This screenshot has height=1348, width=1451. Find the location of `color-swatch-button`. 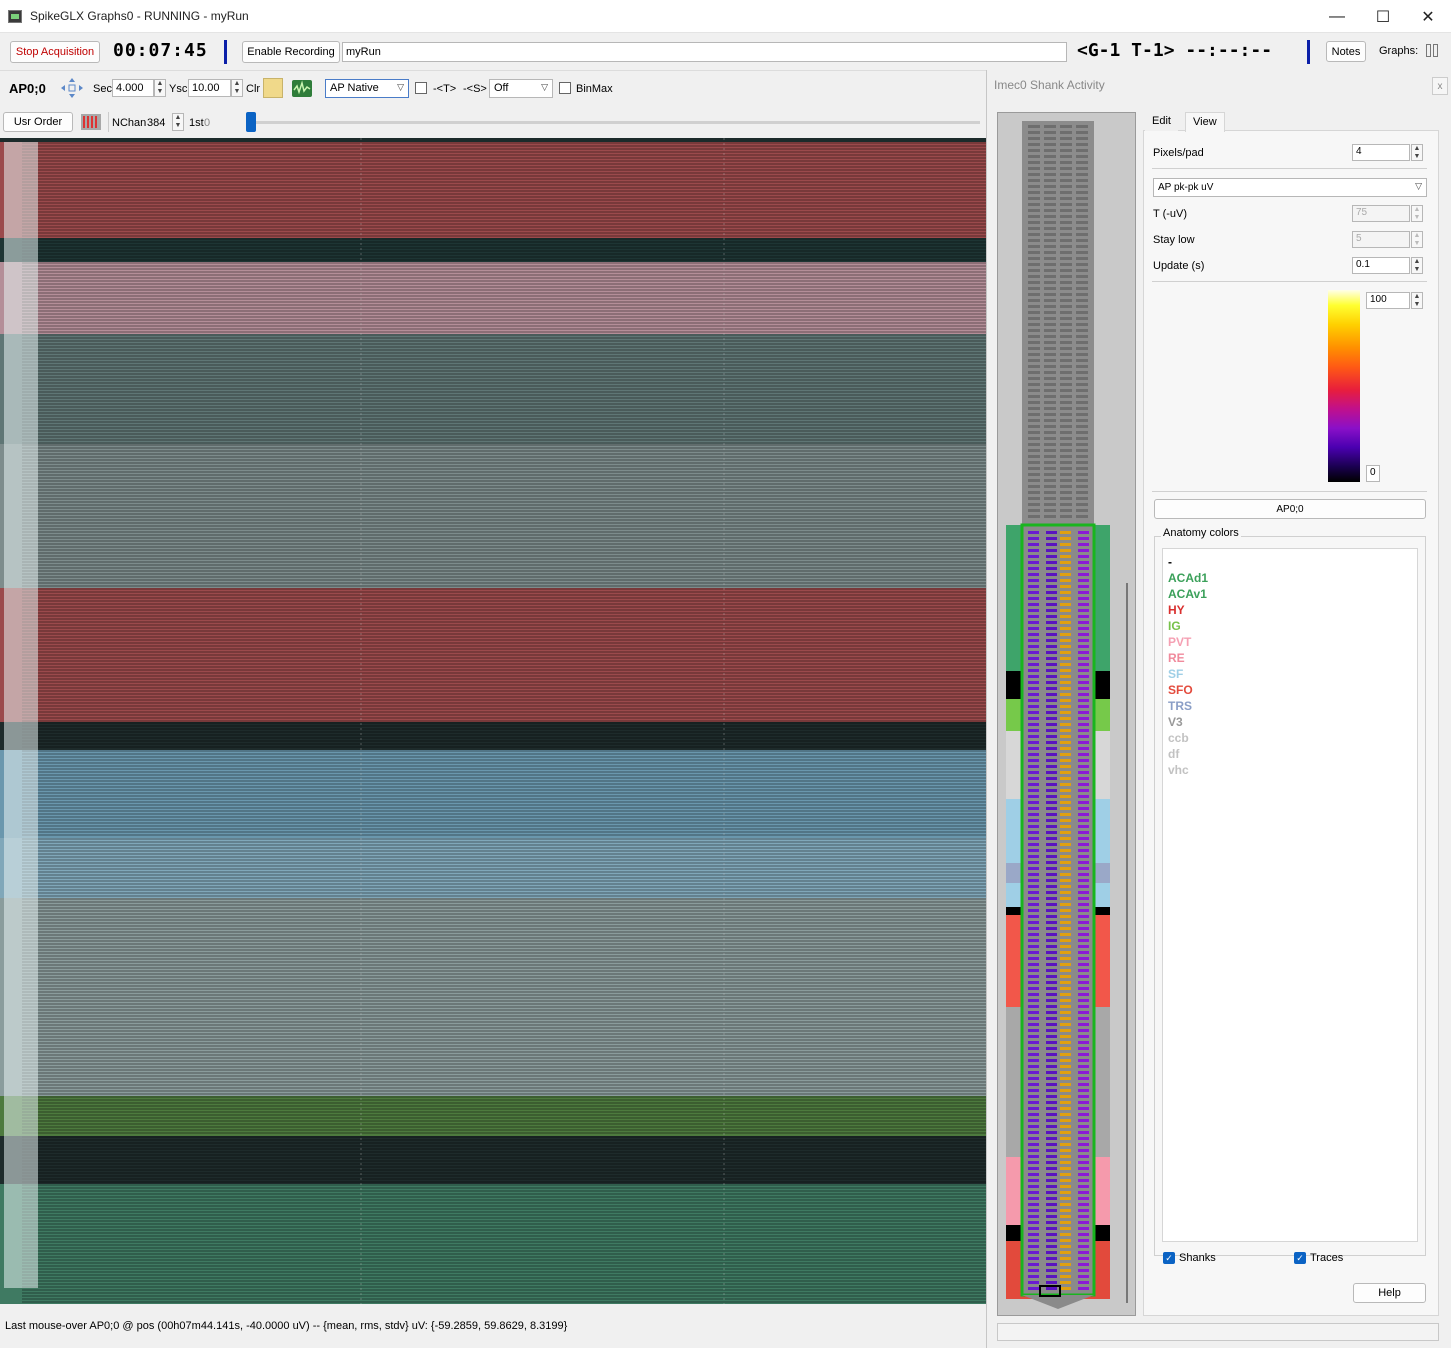

color-swatch-button is located at coordinates (273, 88).